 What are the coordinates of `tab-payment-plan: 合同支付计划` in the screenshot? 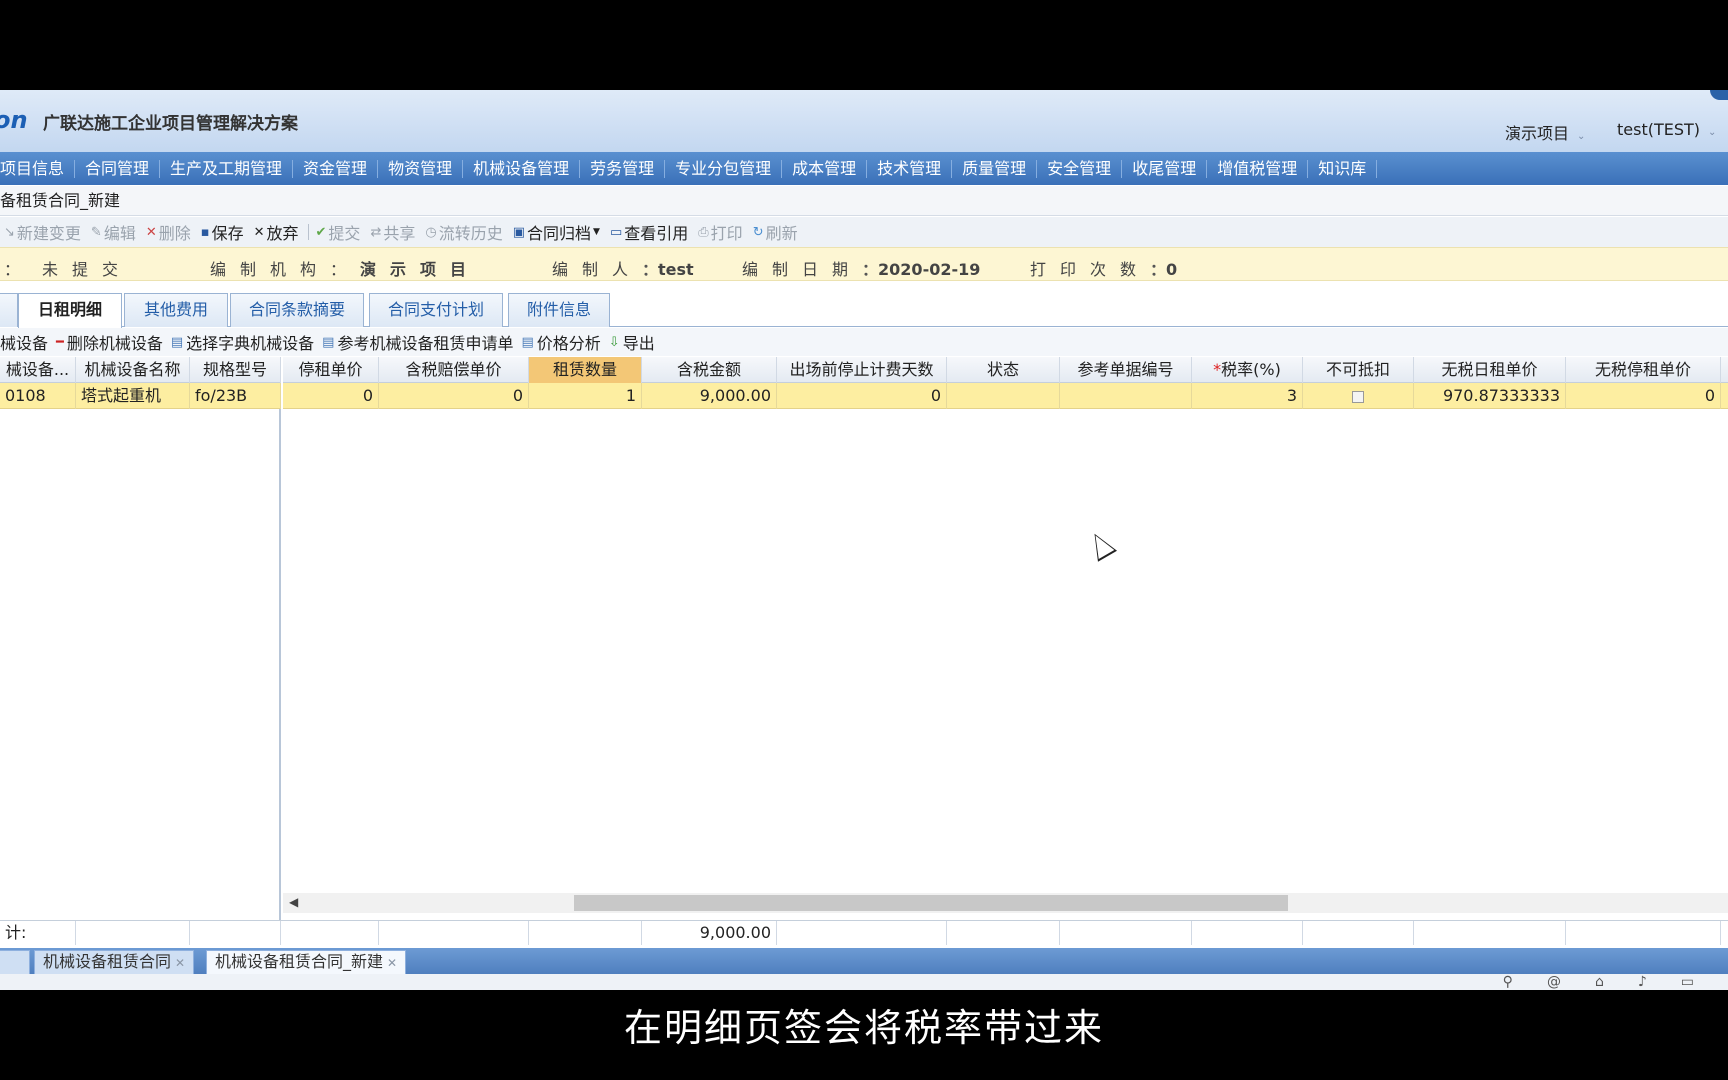 It's located at (436, 310).